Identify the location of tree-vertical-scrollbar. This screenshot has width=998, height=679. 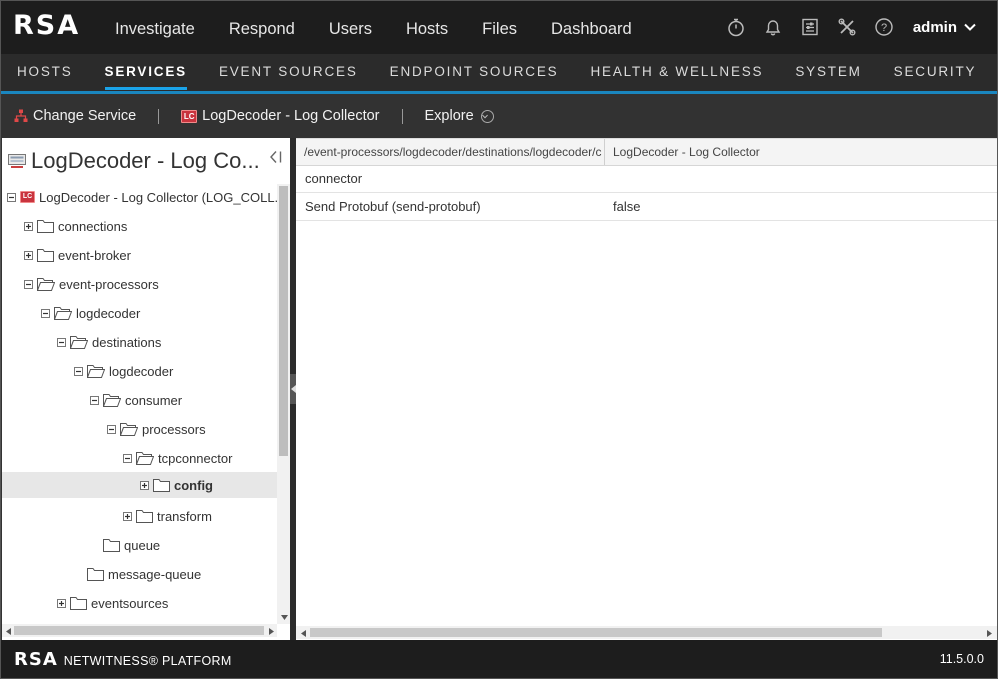
(283, 404).